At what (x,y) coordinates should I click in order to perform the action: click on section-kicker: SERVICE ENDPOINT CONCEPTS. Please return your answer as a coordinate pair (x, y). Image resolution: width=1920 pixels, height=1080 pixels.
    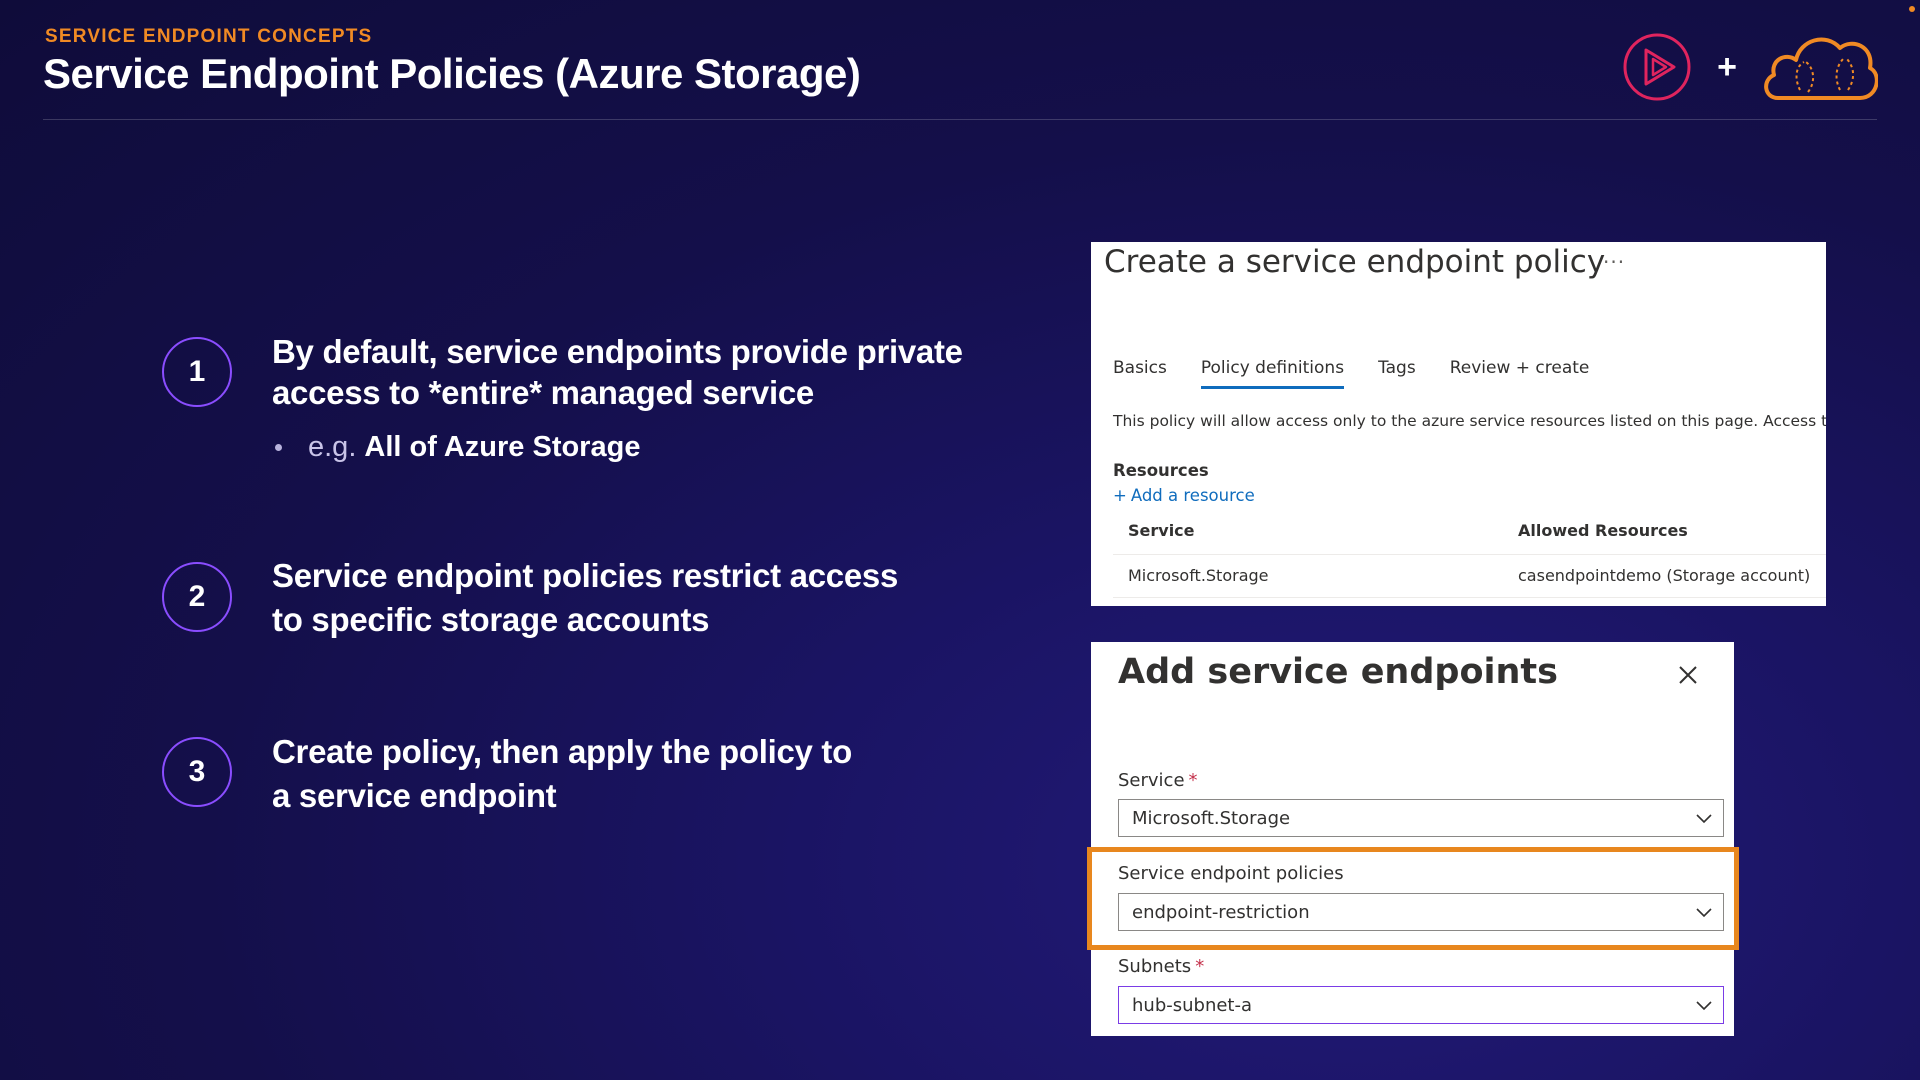
    Looking at the image, I should click on (209, 36).